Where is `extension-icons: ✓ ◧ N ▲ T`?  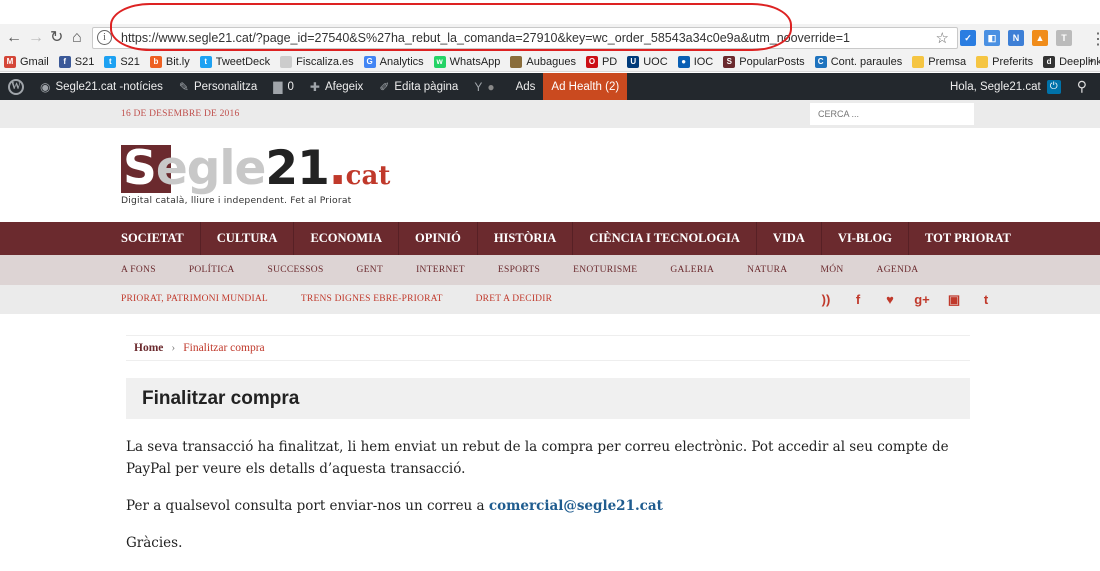 extension-icons: ✓ ◧ N ▲ T is located at coordinates (1016, 38).